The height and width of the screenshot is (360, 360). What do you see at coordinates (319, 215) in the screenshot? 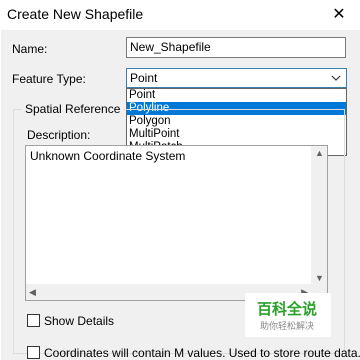
I see `vertical-scrollbar: ▲ ▼` at bounding box center [319, 215].